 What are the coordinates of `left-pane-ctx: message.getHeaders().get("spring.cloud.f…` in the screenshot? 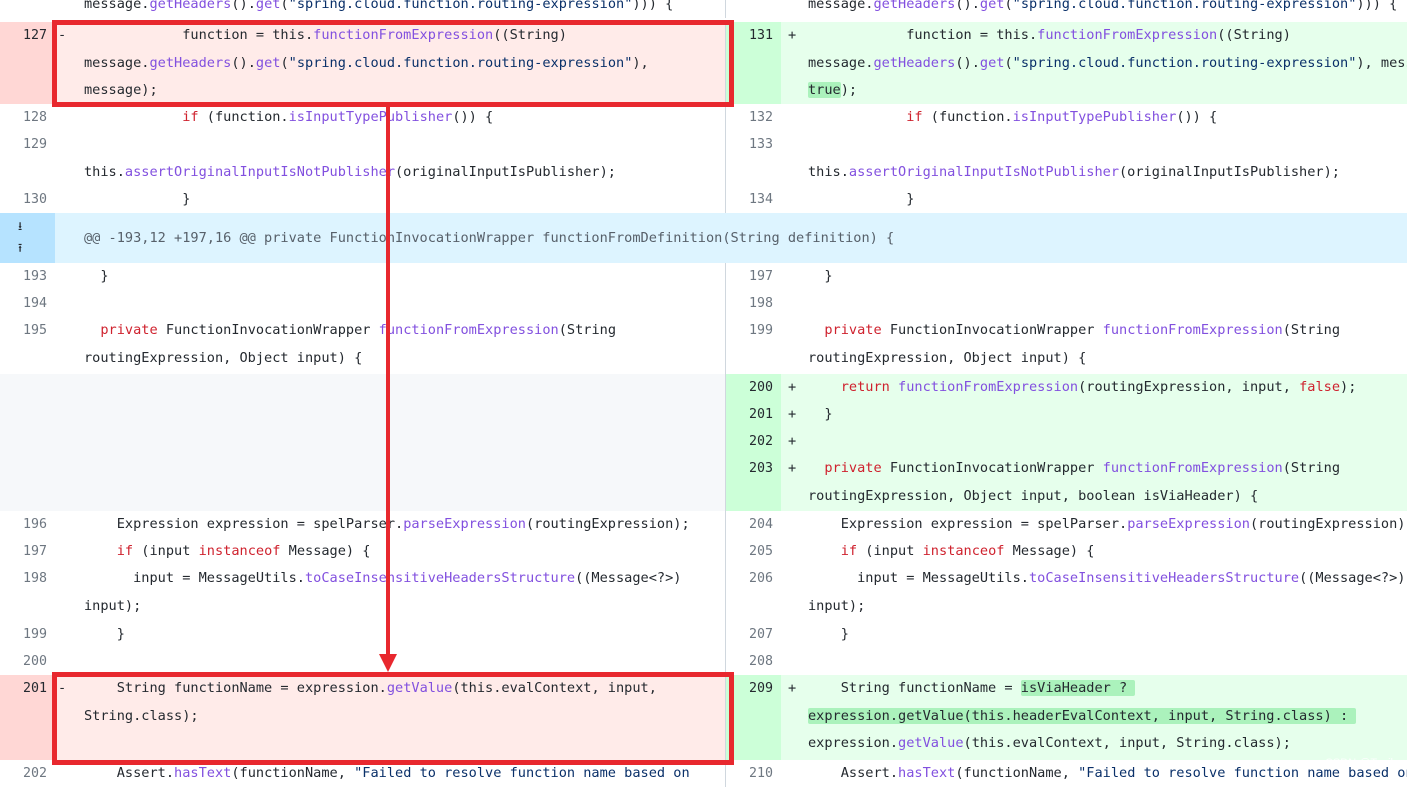 It's located at (363, 9).